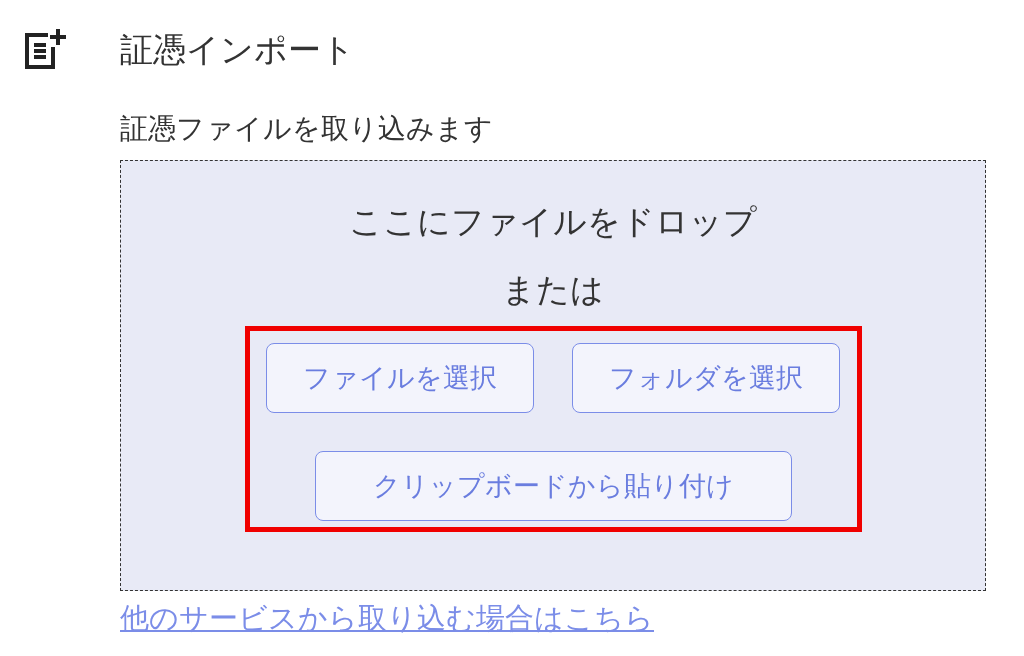 This screenshot has width=1024, height=656. What do you see at coordinates (237, 49) in the screenshot?
I see `page-title: 証憑インポート` at bounding box center [237, 49].